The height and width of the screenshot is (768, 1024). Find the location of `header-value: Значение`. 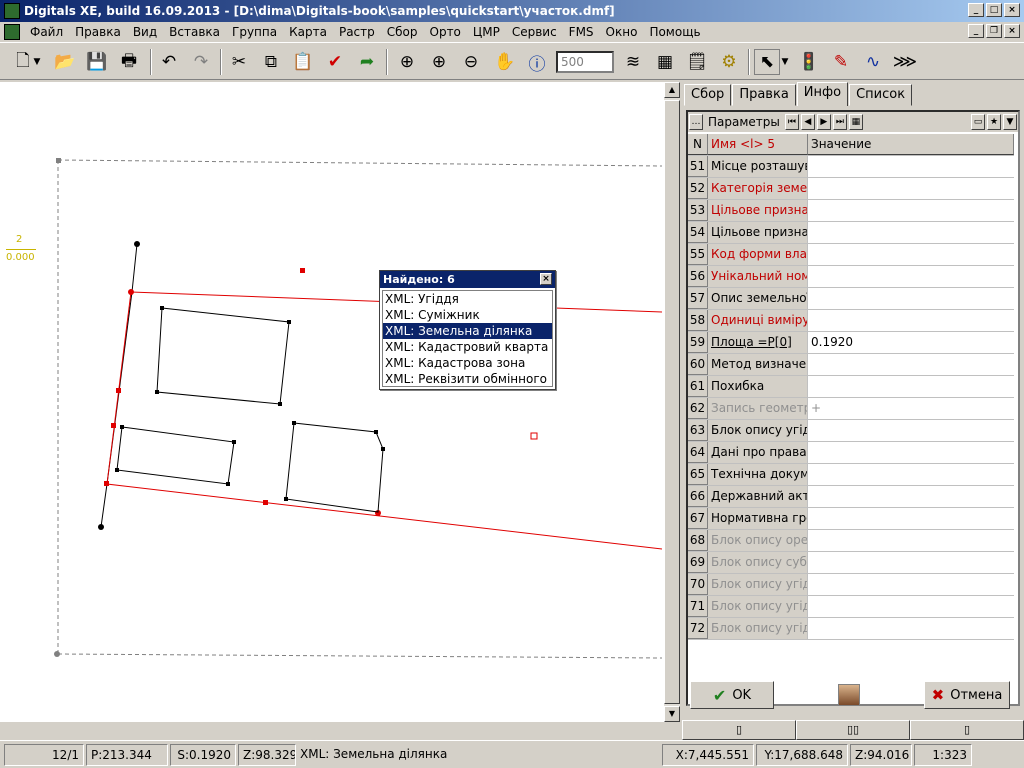

header-value: Значение is located at coordinates (911, 144).